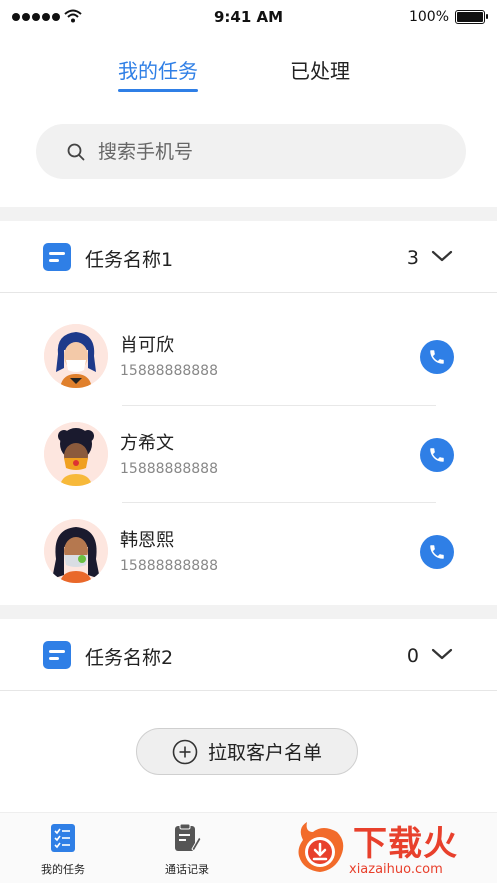 The width and height of the screenshot is (497, 883). I want to click on contact-row: 方希文 15888888888, so click(248, 454).